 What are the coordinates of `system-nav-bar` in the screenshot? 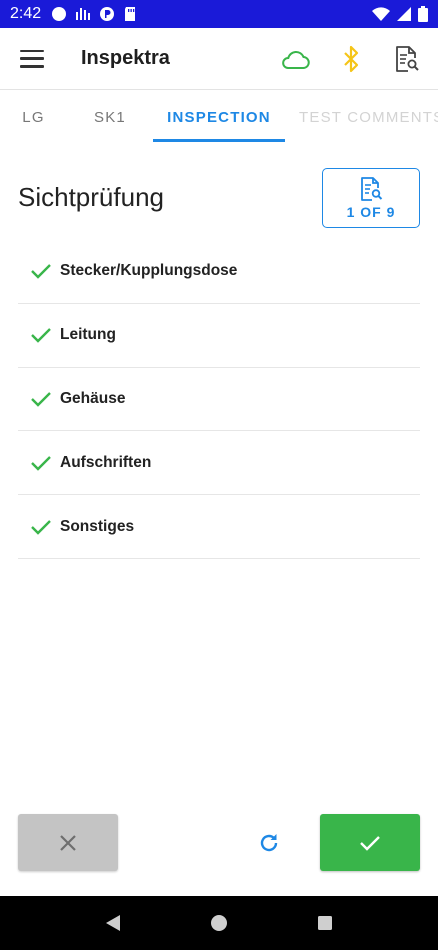 It's located at (219, 923).